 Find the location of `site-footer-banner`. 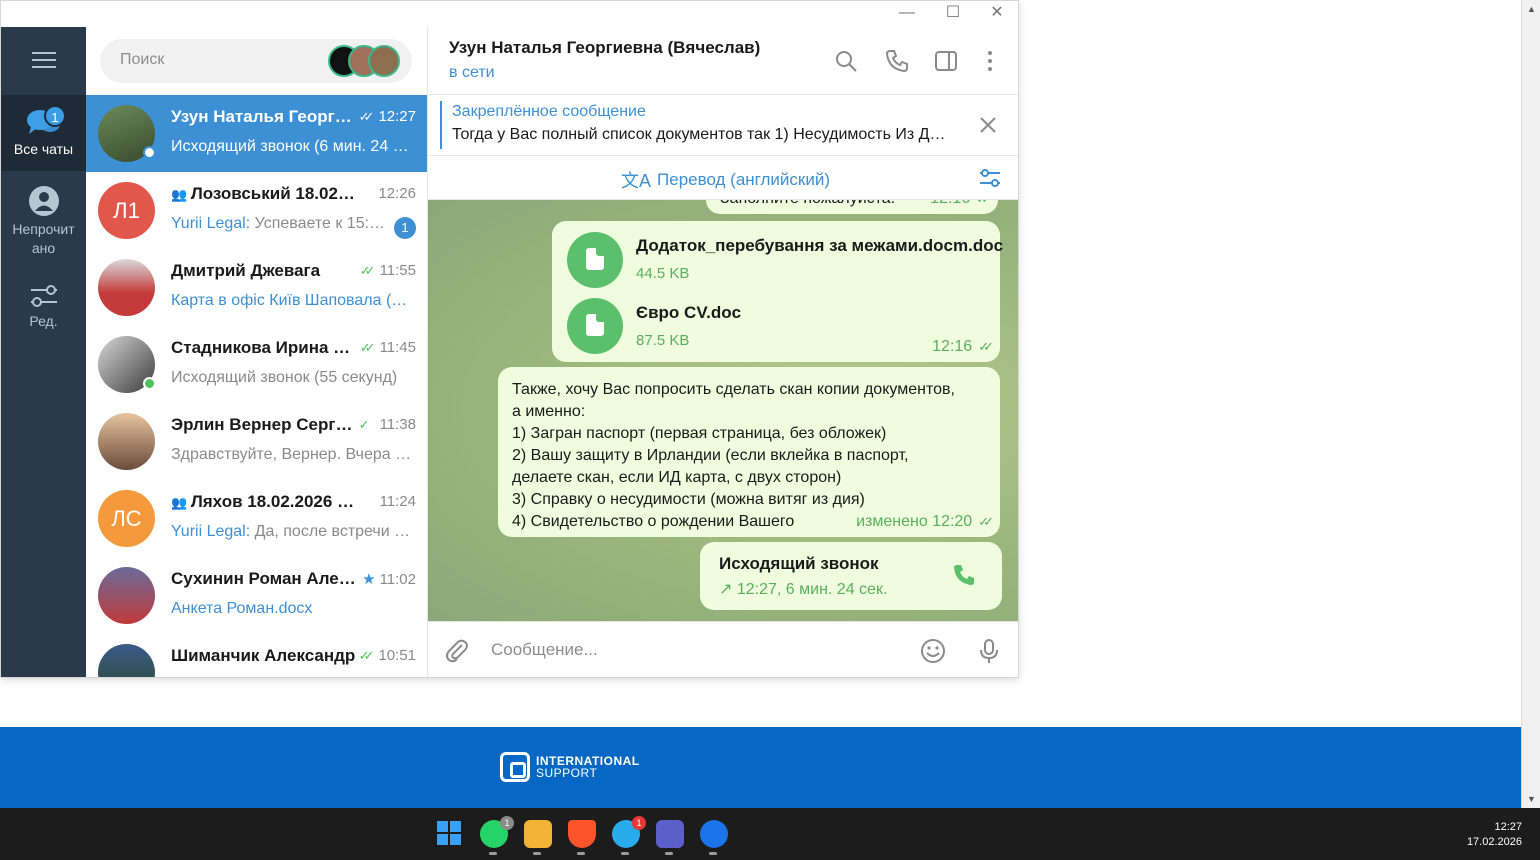

site-footer-banner is located at coordinates (760, 767).